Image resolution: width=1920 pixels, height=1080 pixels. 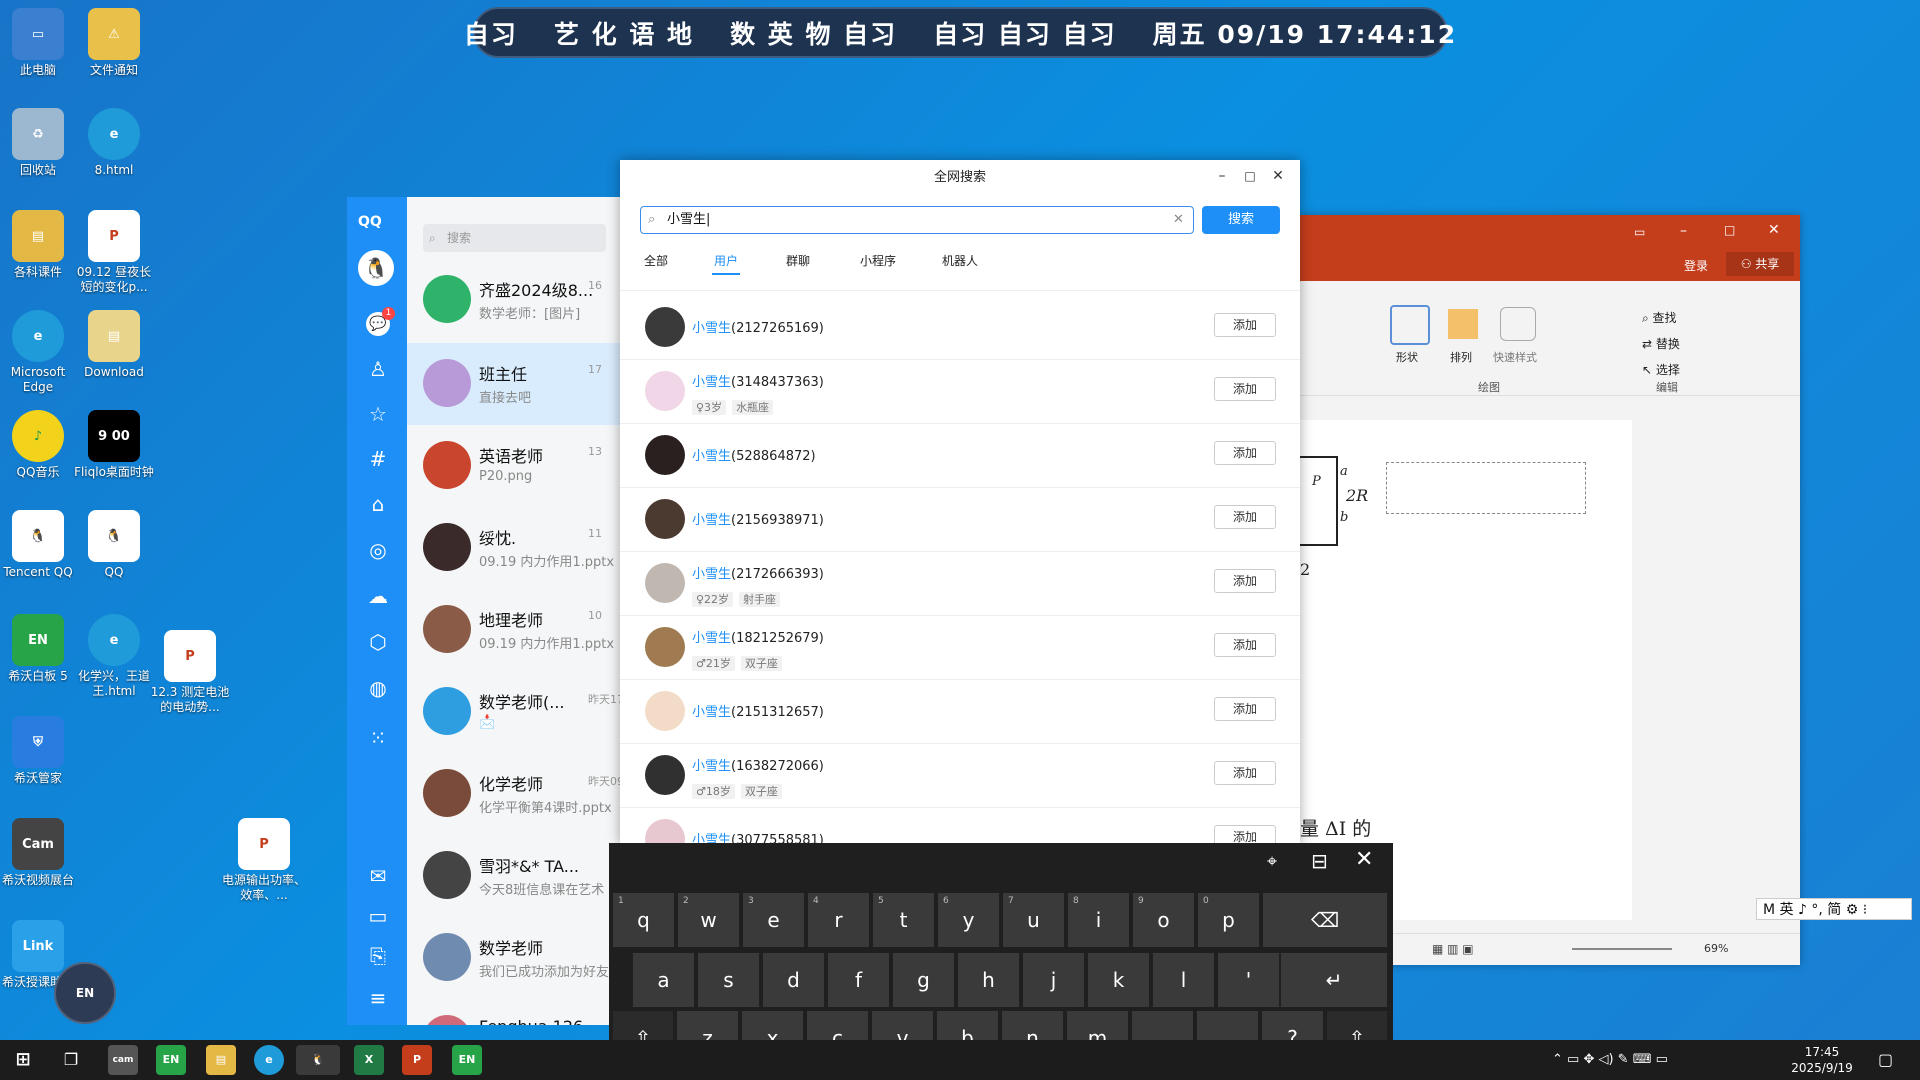 I want to click on conversation-item: 雪羽*&* TA... 今天8班信息课在艺术, so click(x=513, y=876).